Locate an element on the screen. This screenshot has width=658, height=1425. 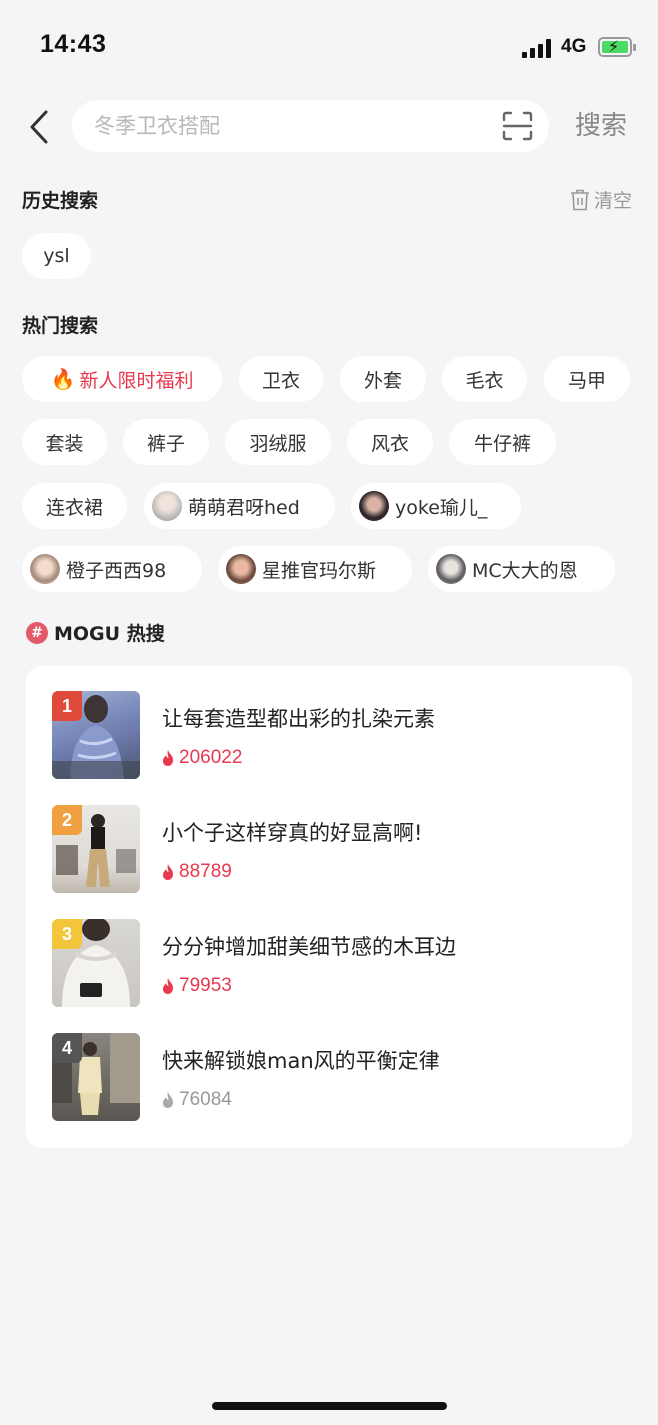
hot-item-title: 让每套造型都出彩的扎染元素 is located at coordinates (298, 719).